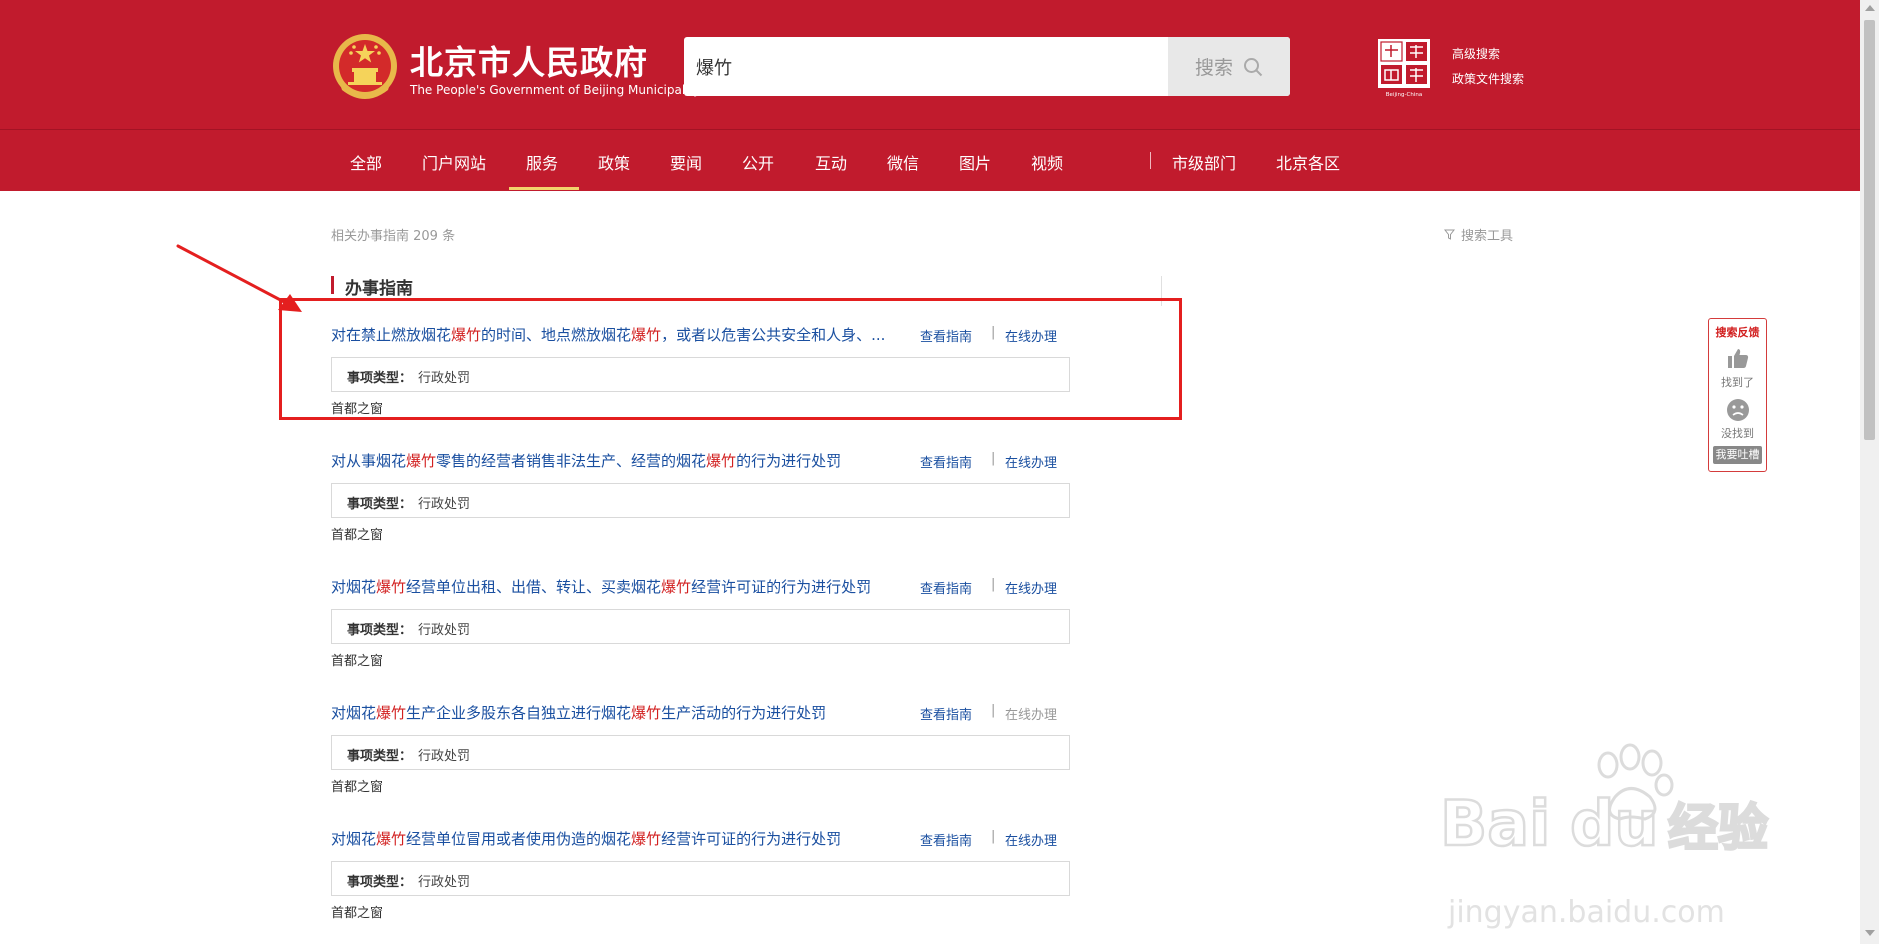 The width and height of the screenshot is (1879, 944). I want to click on capital-window-logo-icon: Beijing-China, so click(1404, 68).